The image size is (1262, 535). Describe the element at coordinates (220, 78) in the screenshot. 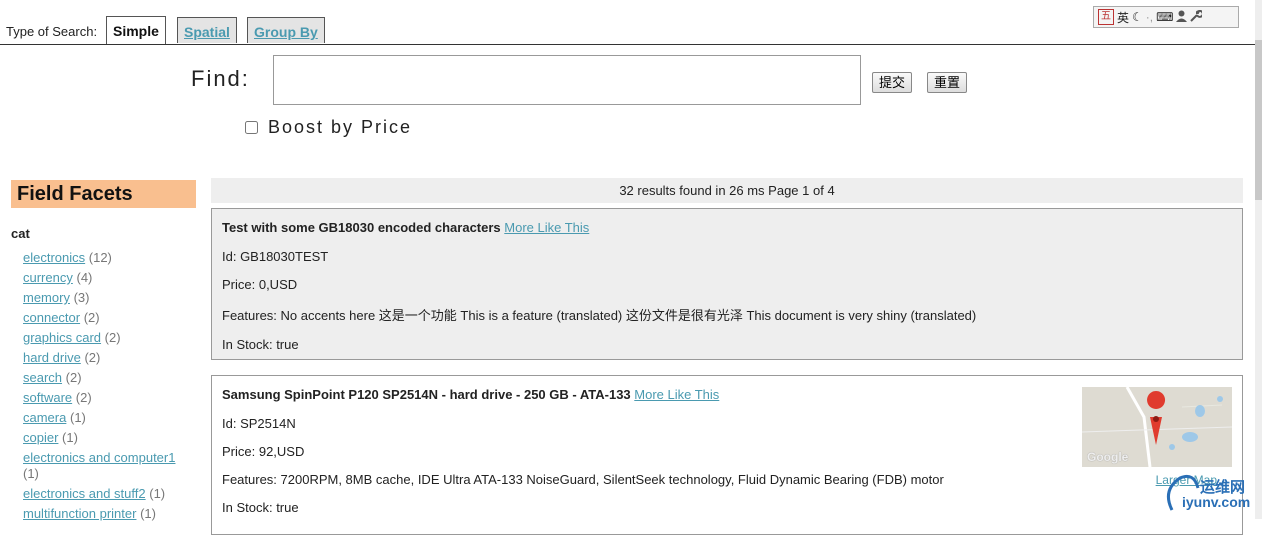

I see `find-label: Find:` at that location.